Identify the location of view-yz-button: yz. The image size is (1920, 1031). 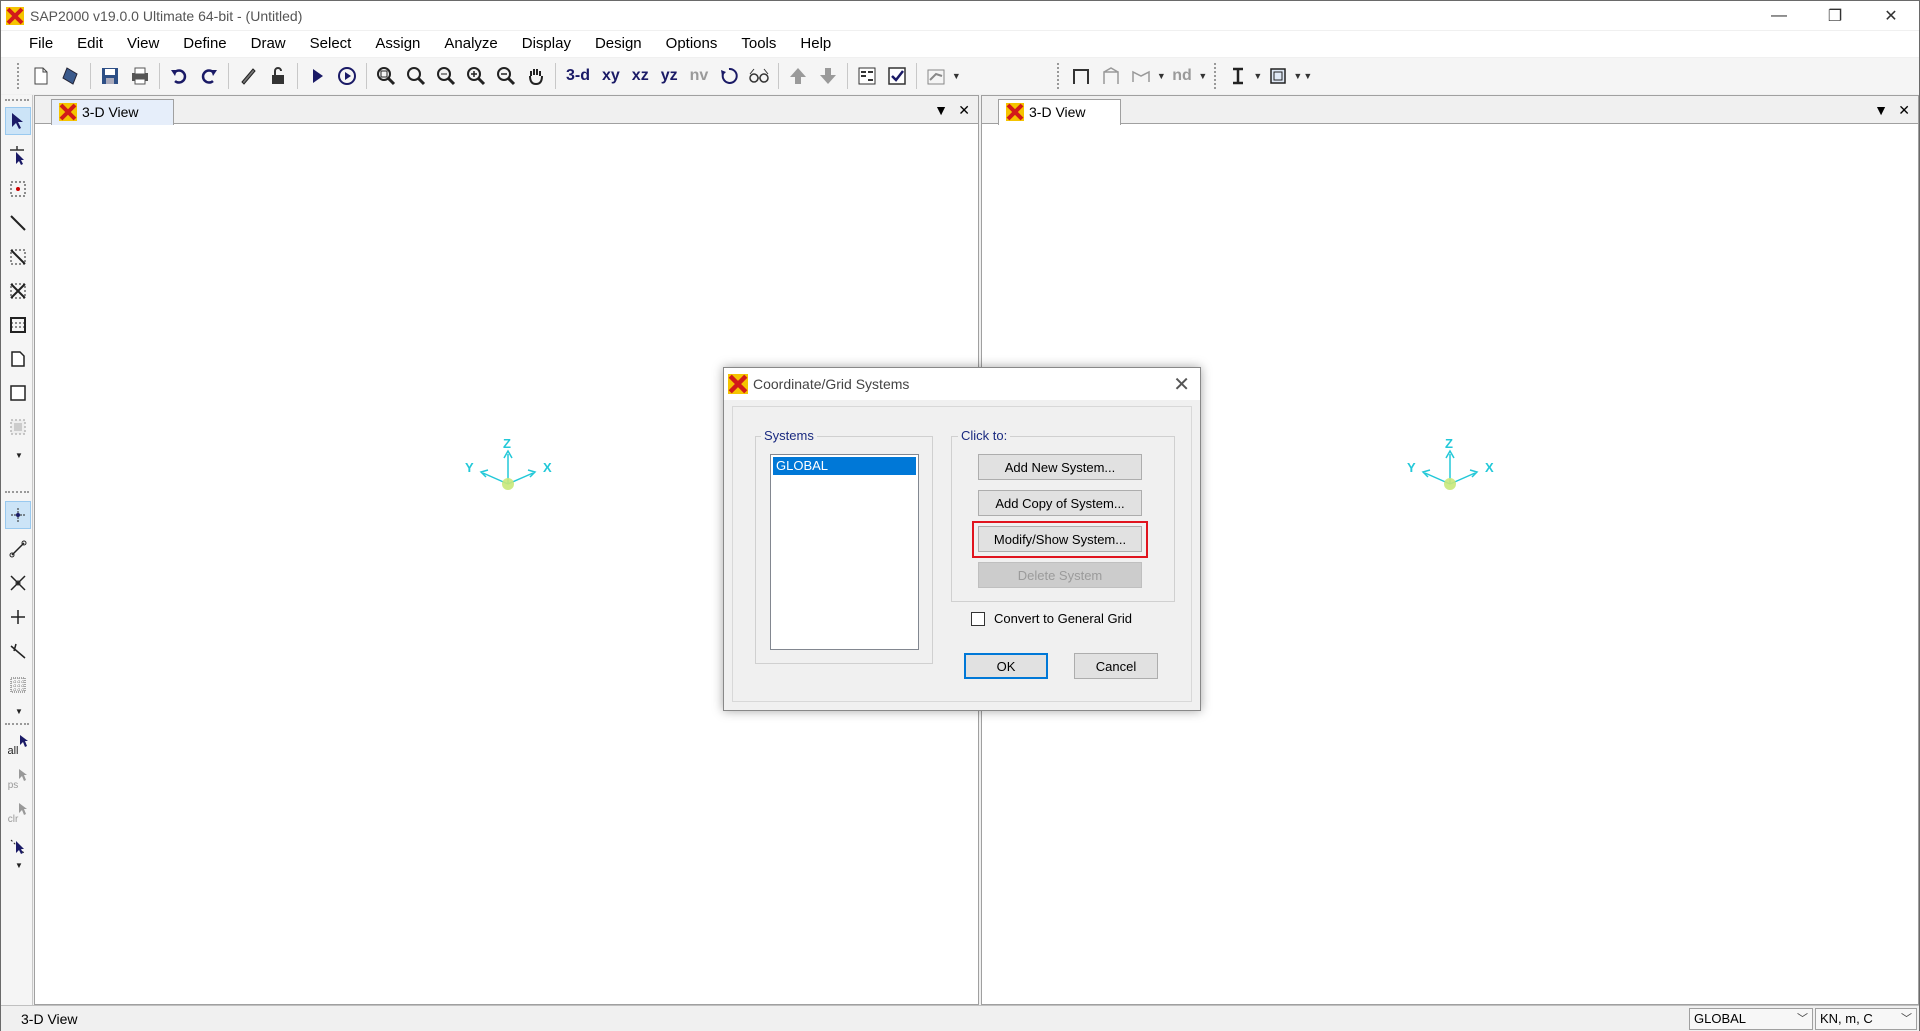
(669, 76).